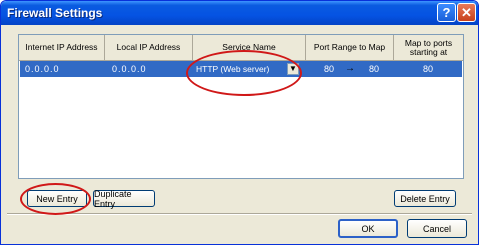 This screenshot has width=479, height=245. I want to click on port-range-end-cell: 80, so click(374, 69).